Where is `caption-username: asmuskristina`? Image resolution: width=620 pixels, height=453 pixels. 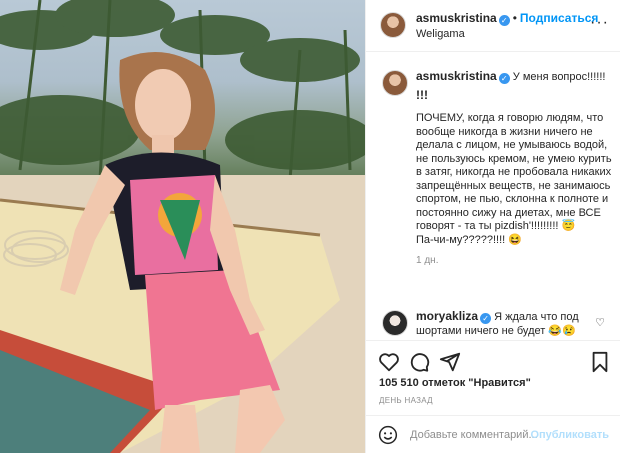
caption-username: asmuskristina is located at coordinates (456, 76).